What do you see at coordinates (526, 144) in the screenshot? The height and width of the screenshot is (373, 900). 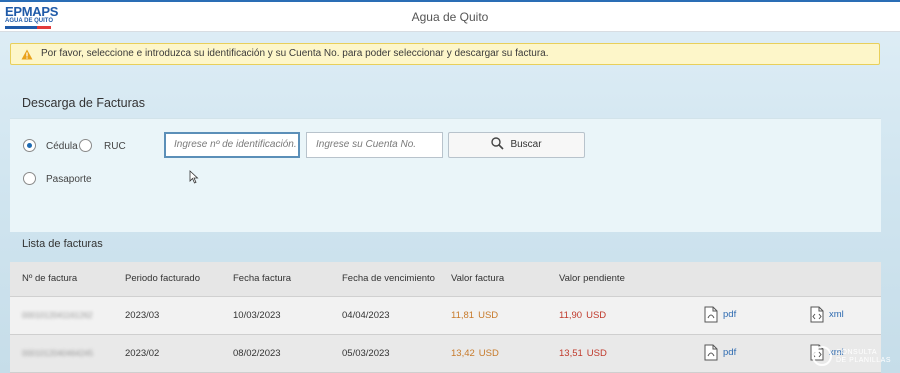 I see `search-button-label: Buscar` at bounding box center [526, 144].